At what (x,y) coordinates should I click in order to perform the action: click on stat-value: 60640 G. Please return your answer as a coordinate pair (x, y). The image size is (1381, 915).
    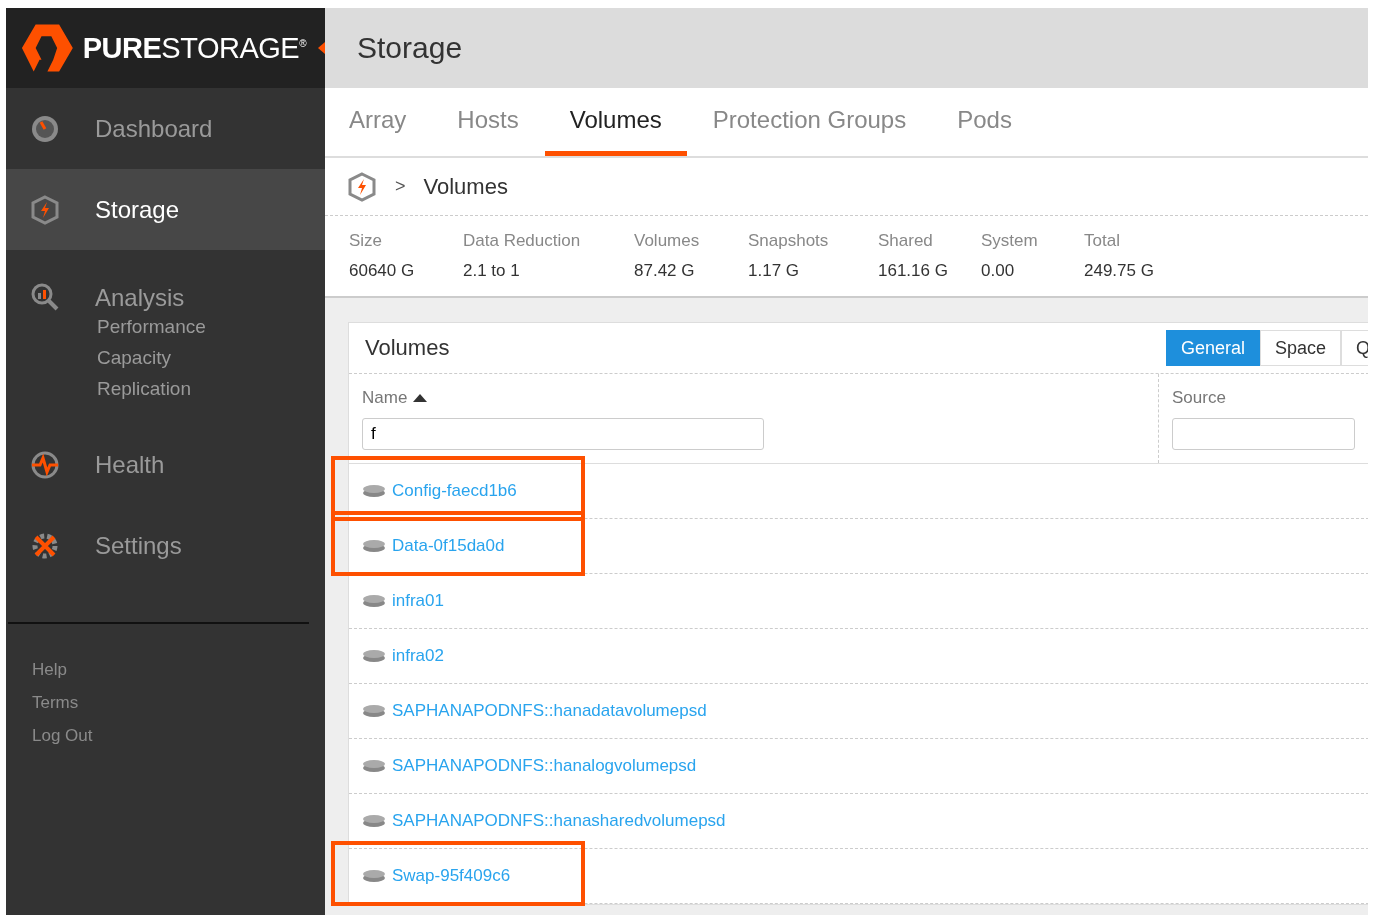
    Looking at the image, I should click on (382, 271).